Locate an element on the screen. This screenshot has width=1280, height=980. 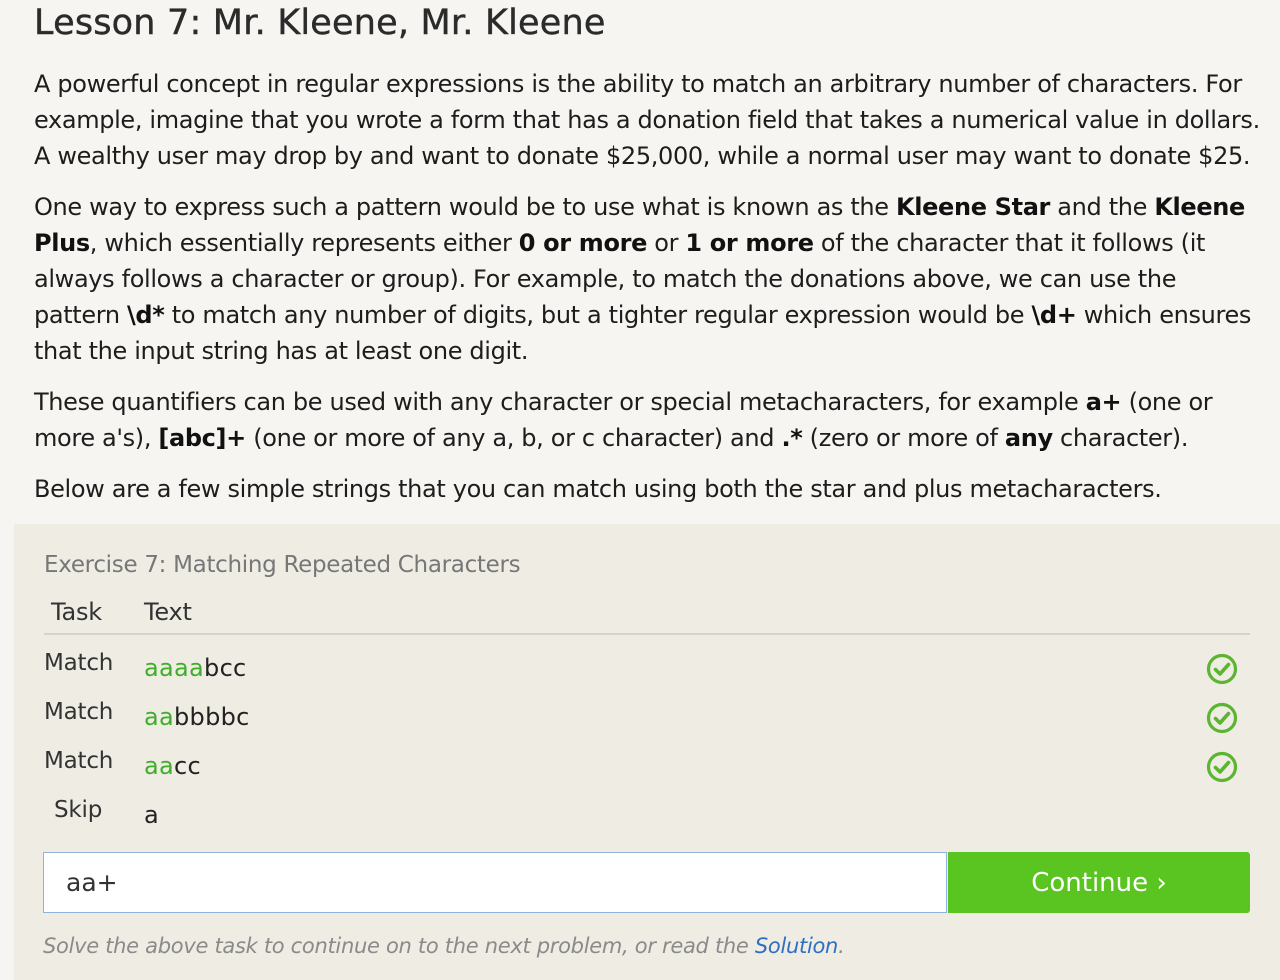
pattern-a-plus: a+ is located at coordinates (1103, 402).